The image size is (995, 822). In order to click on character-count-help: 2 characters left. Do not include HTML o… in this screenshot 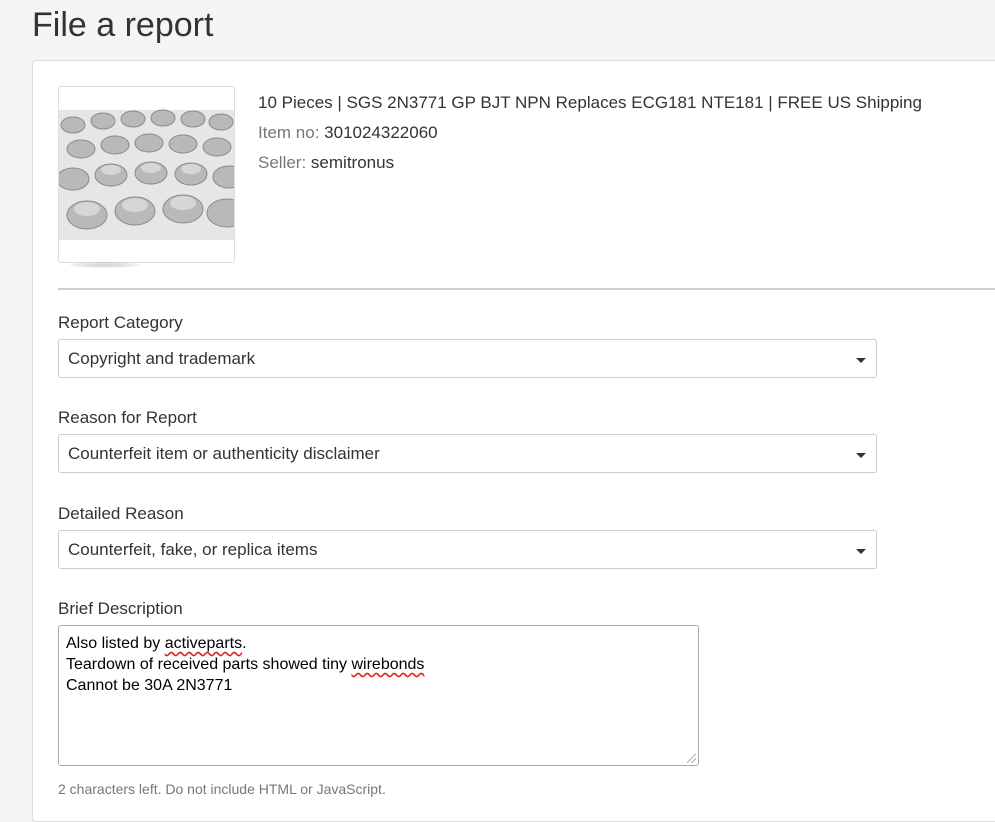, I will do `click(222, 789)`.